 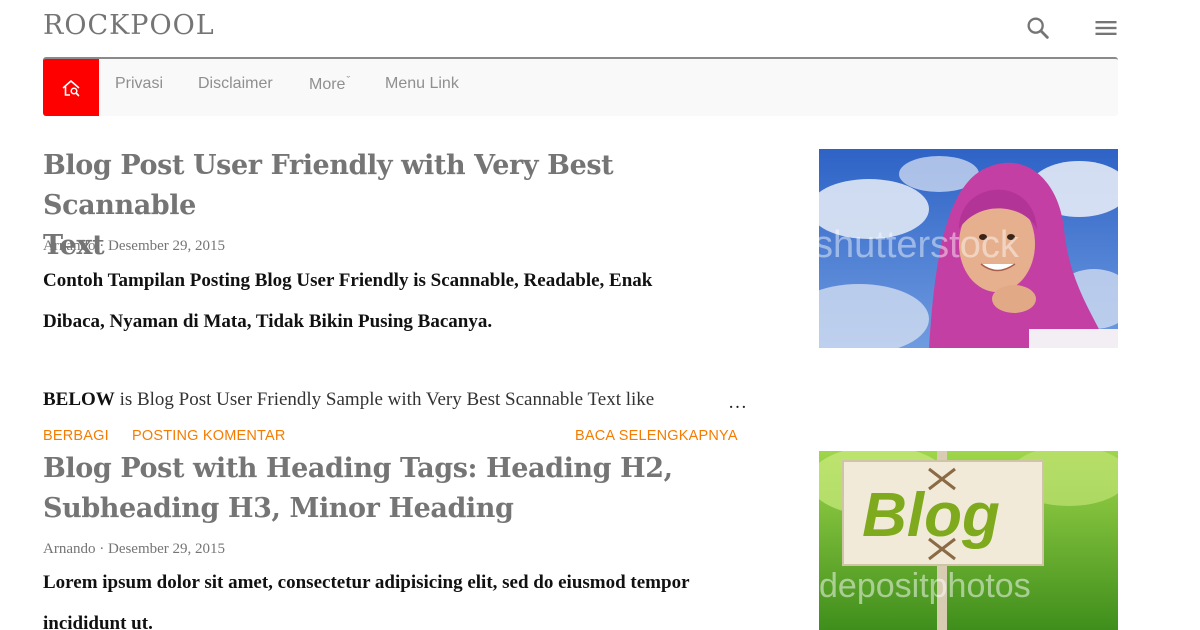 I want to click on hamburger-menu-icon, so click(x=1106, y=28).